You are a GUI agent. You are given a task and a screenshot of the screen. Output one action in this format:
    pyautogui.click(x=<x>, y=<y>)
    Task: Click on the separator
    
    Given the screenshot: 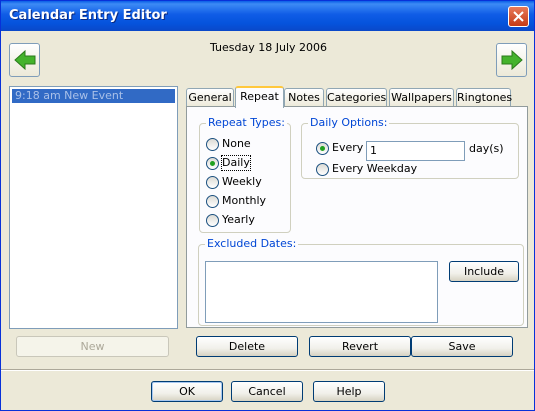 What is the action you would take?
    pyautogui.click(x=267, y=370)
    